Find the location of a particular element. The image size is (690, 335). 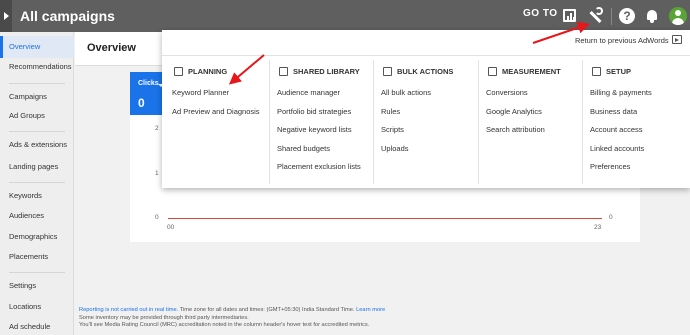

clicks-series-line is located at coordinates (385, 218).